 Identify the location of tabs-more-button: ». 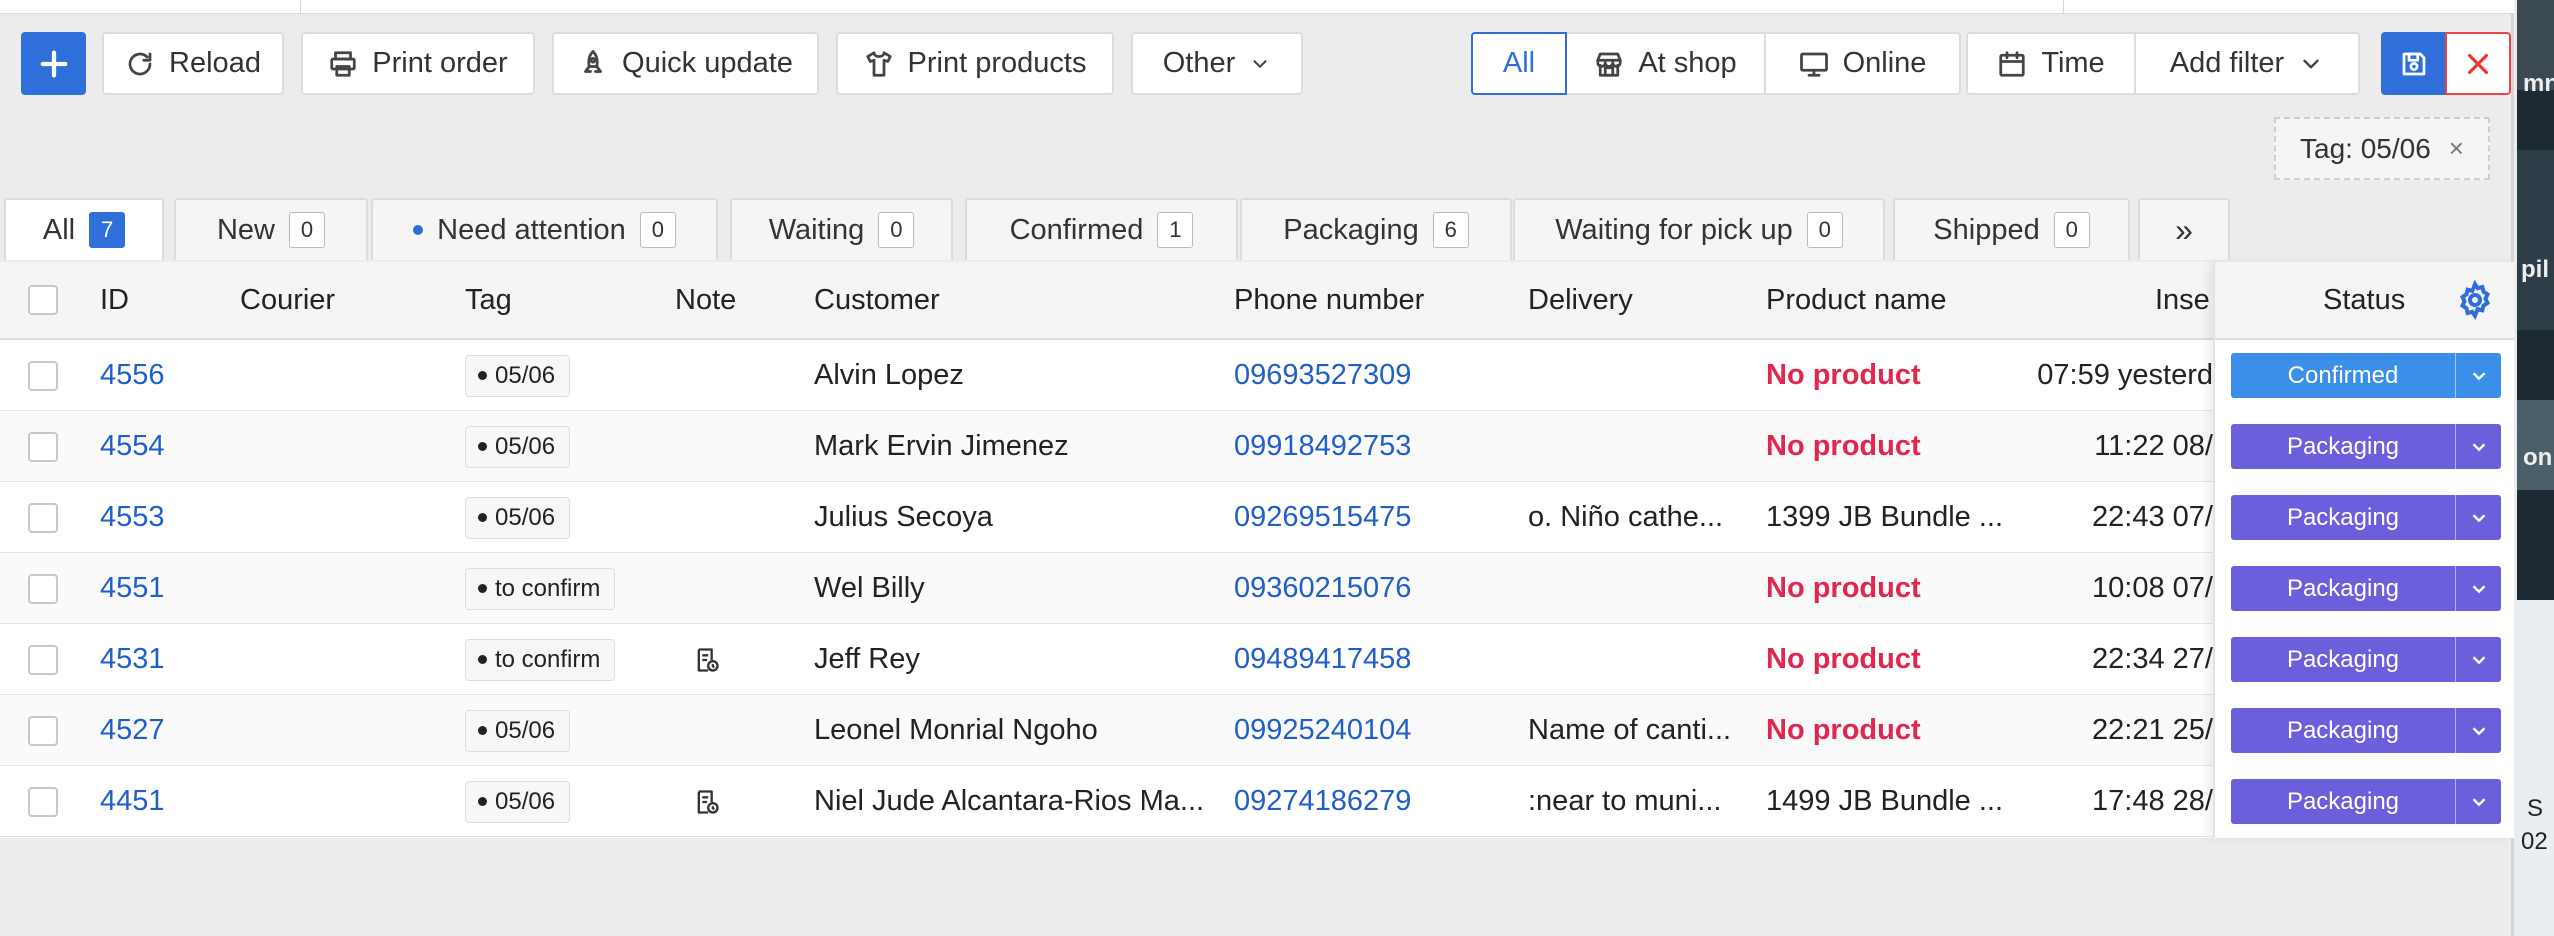
(2184, 229).